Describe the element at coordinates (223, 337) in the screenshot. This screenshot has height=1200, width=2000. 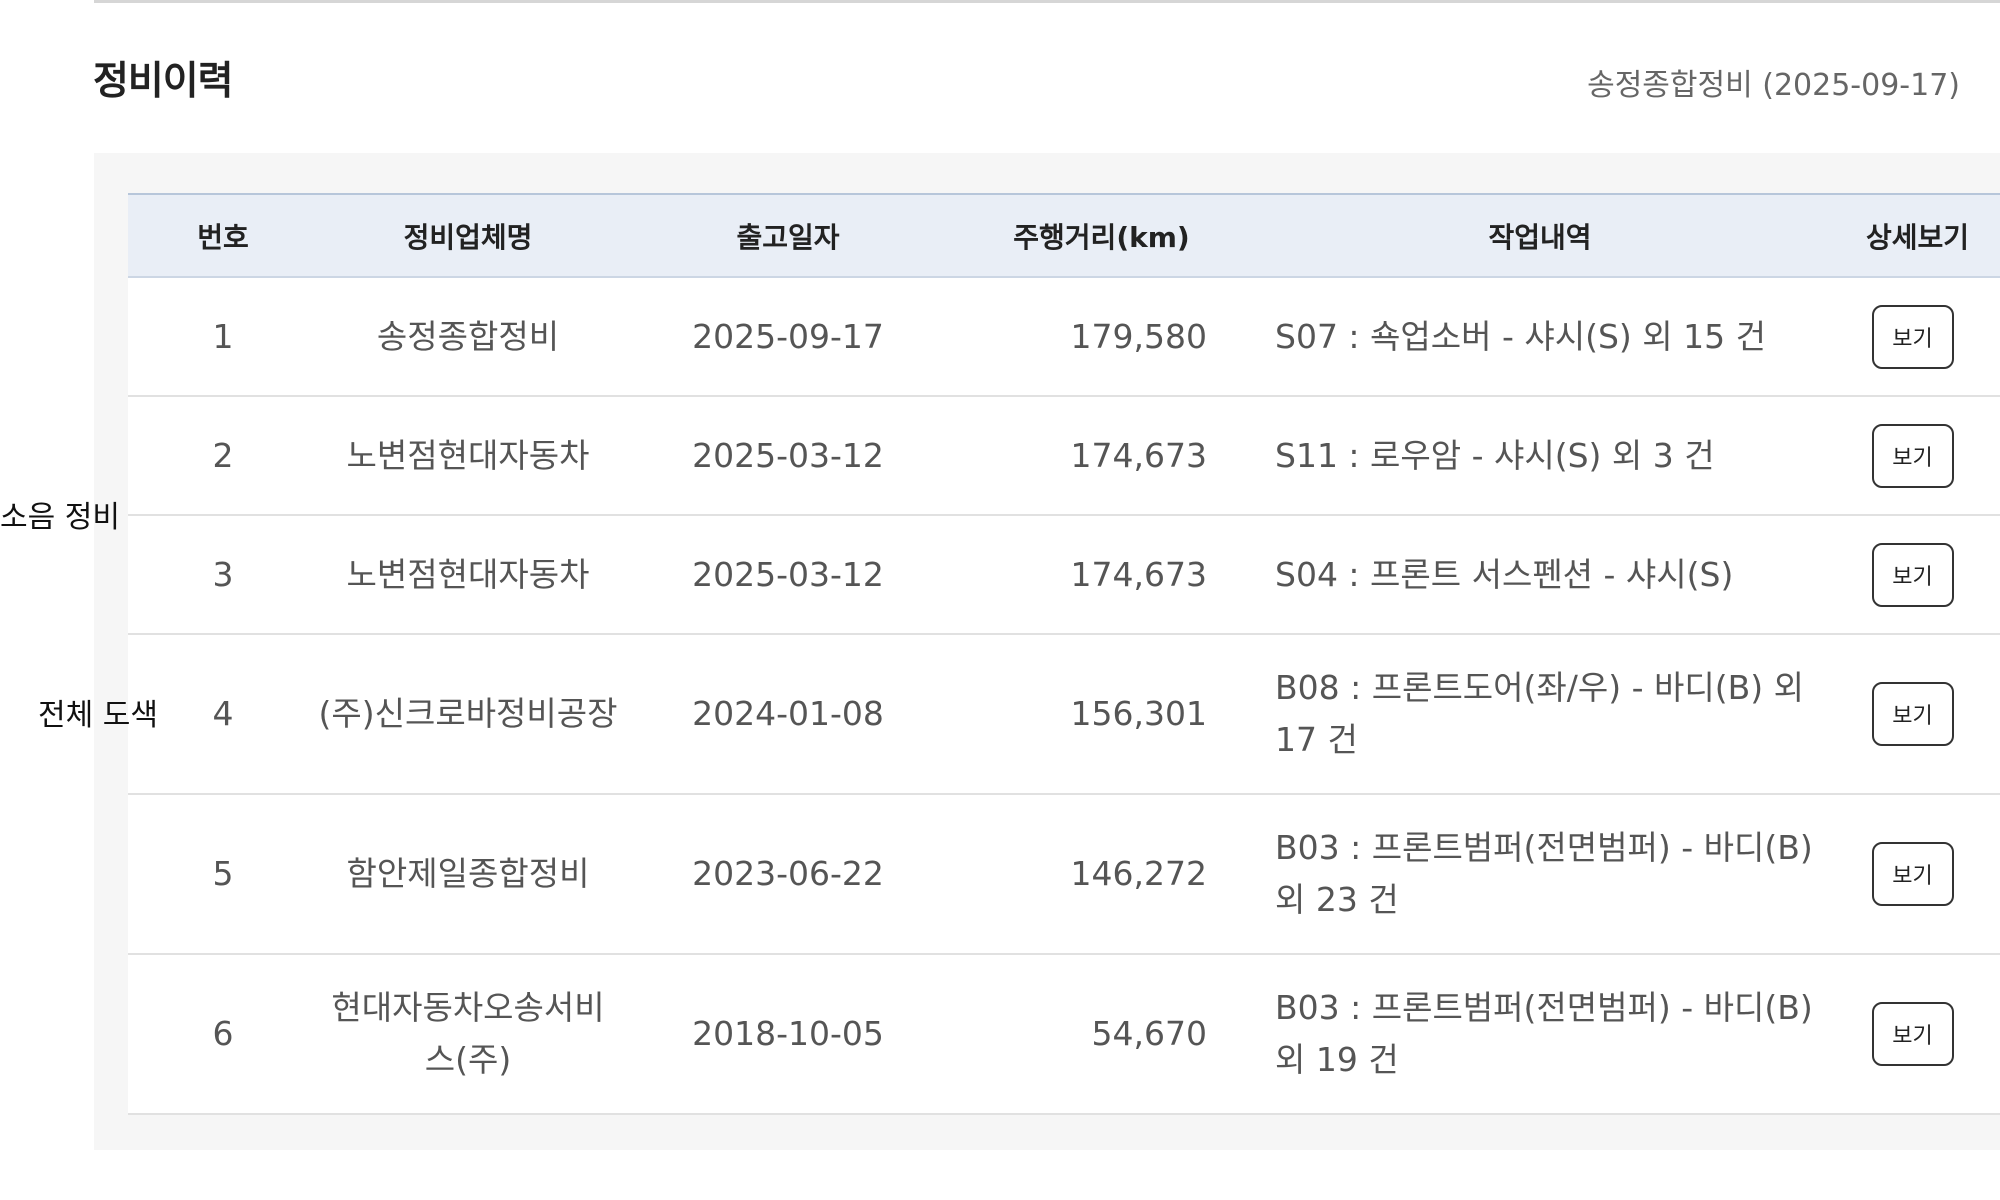
I see `row-number: 1` at that location.